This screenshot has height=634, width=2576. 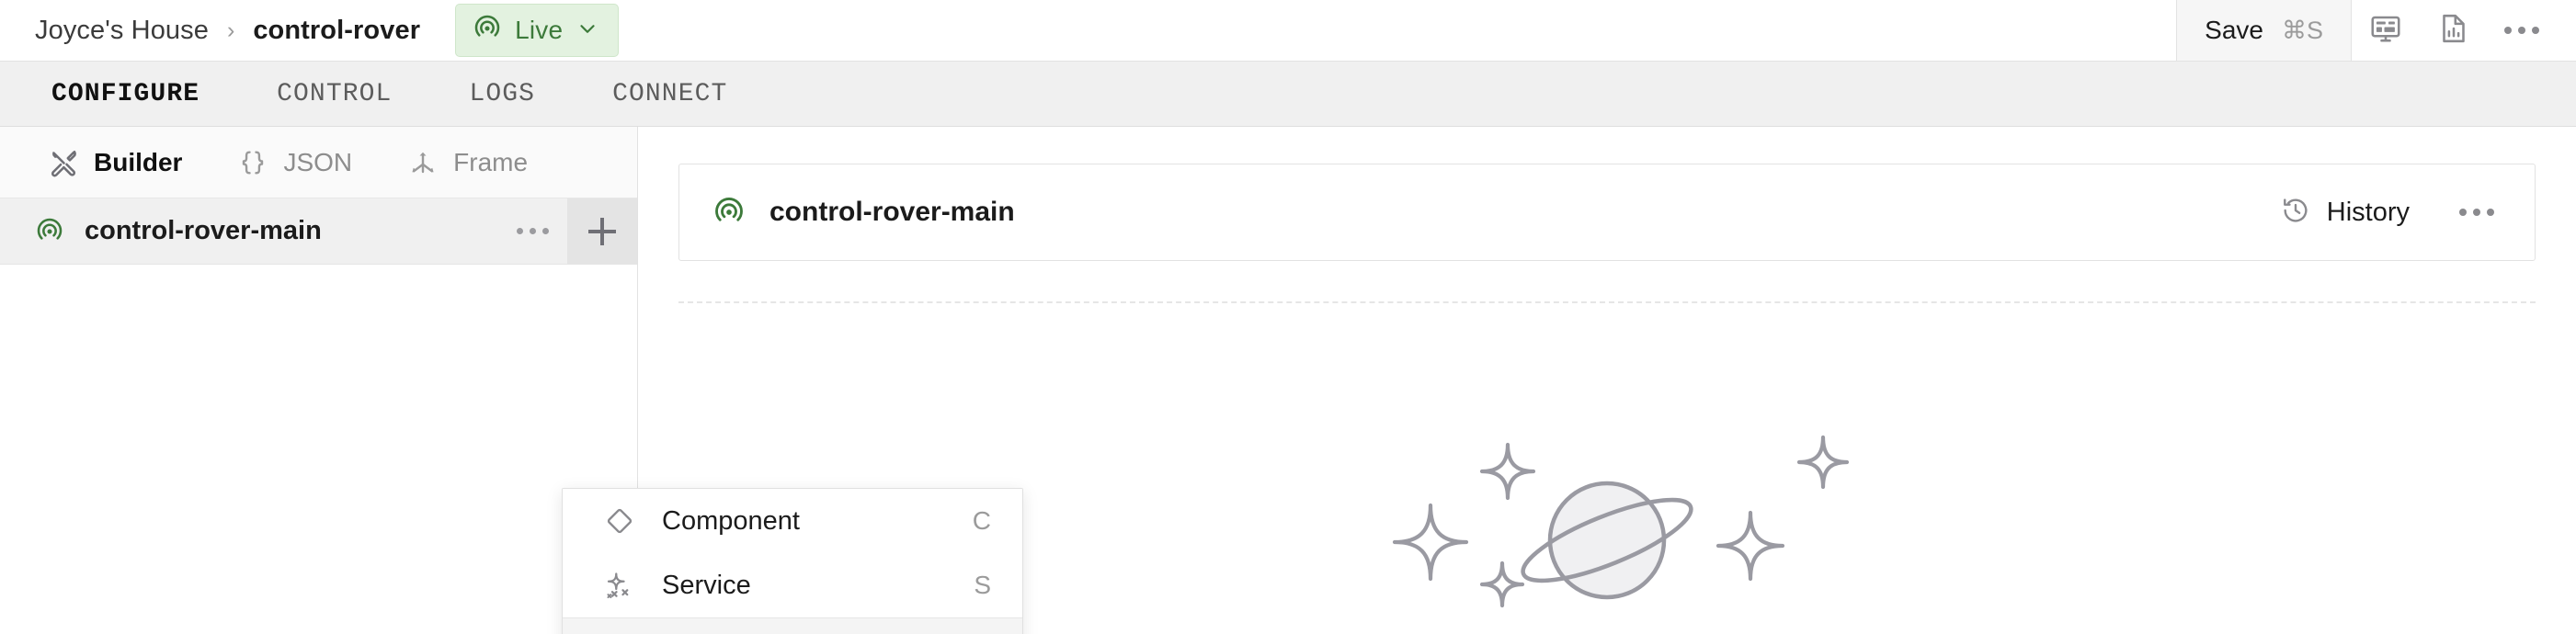 I want to click on tab-connect: CONNECT, so click(x=670, y=94).